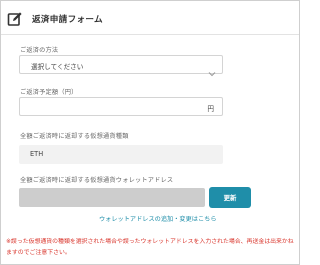 The height and width of the screenshot is (265, 320). Describe the element at coordinates (15, 19) in the screenshot. I see `edit-form-icon` at that location.